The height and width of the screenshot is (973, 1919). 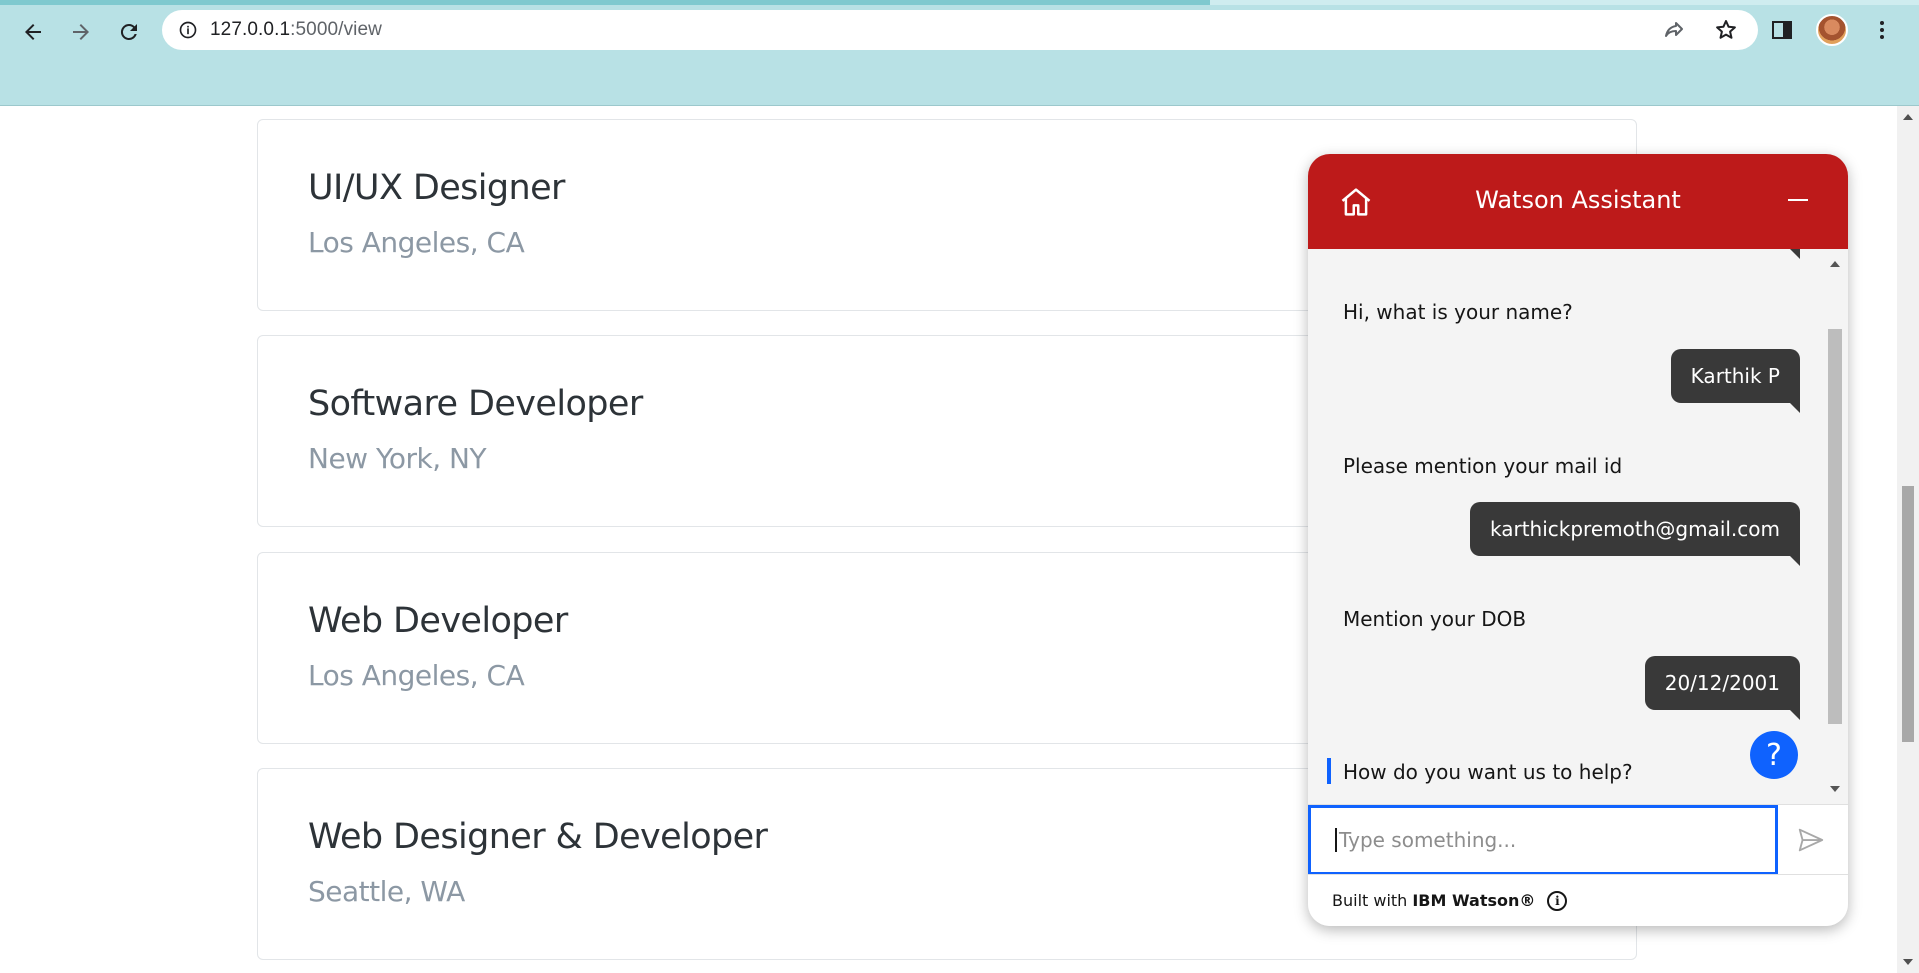 I want to click on page-scrollbar, so click(x=1908, y=539).